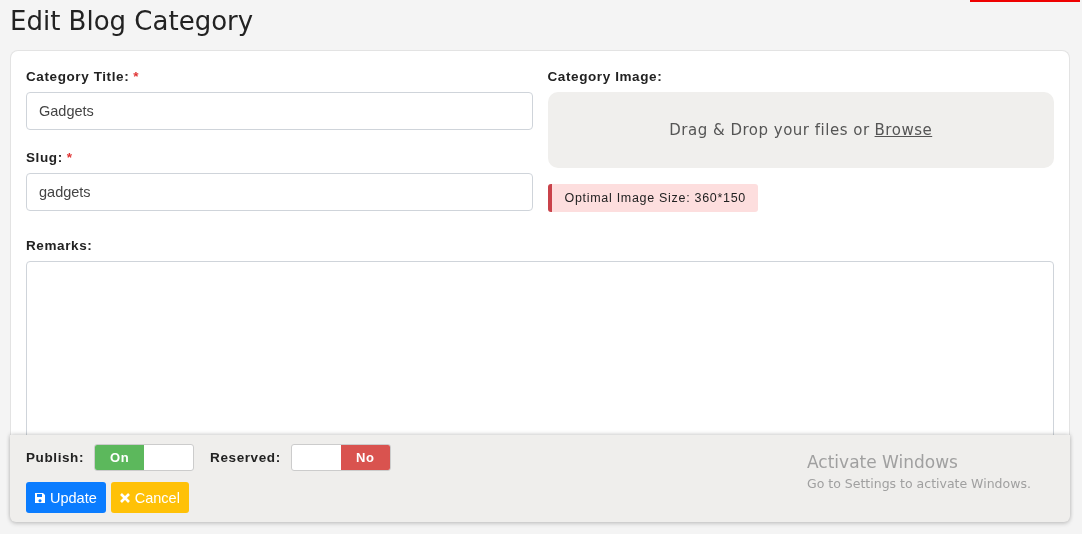 Image resolution: width=1082 pixels, height=534 pixels. I want to click on browse-link: Browse, so click(903, 130).